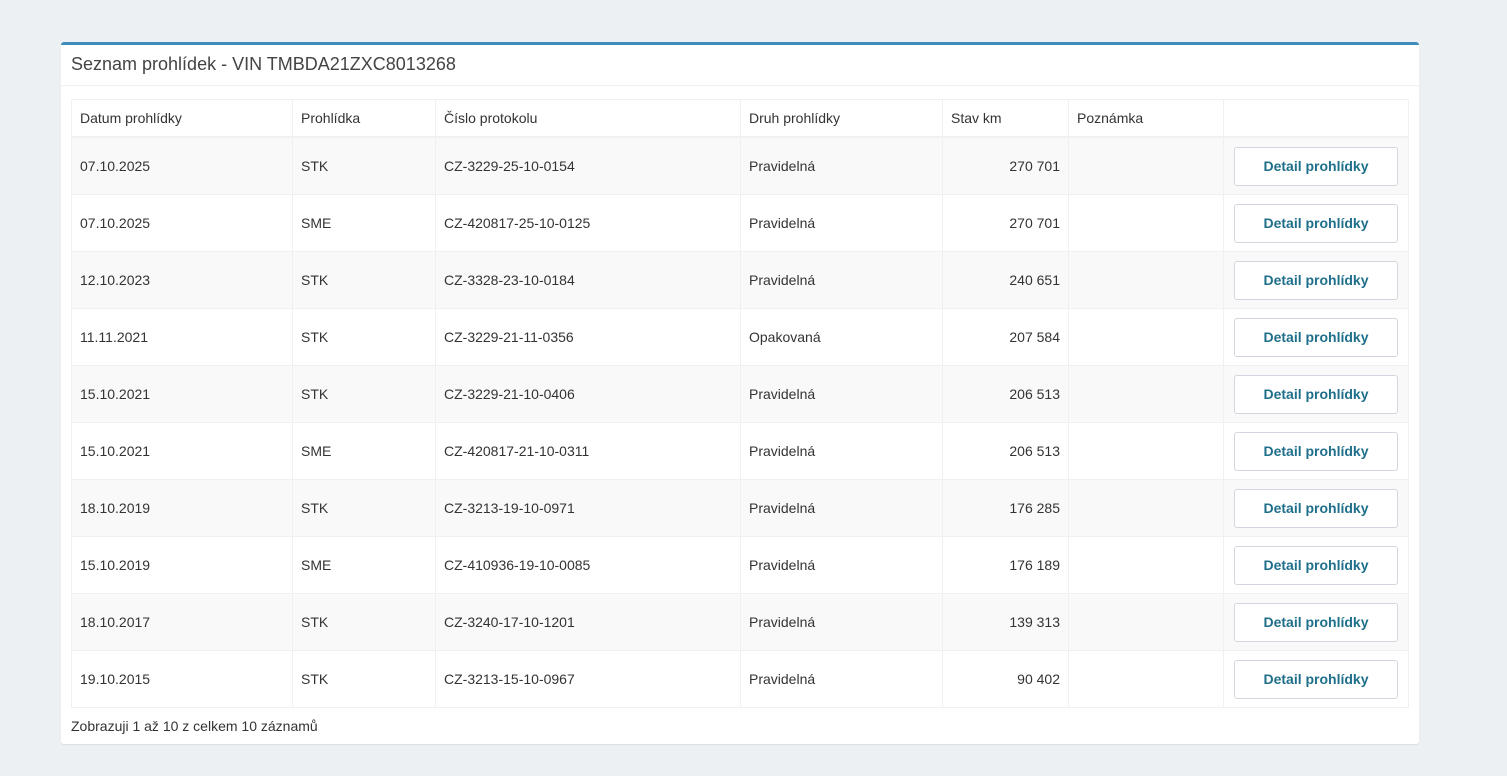 The width and height of the screenshot is (1507, 776). I want to click on cell-date: 18.10.2019, so click(182, 508).